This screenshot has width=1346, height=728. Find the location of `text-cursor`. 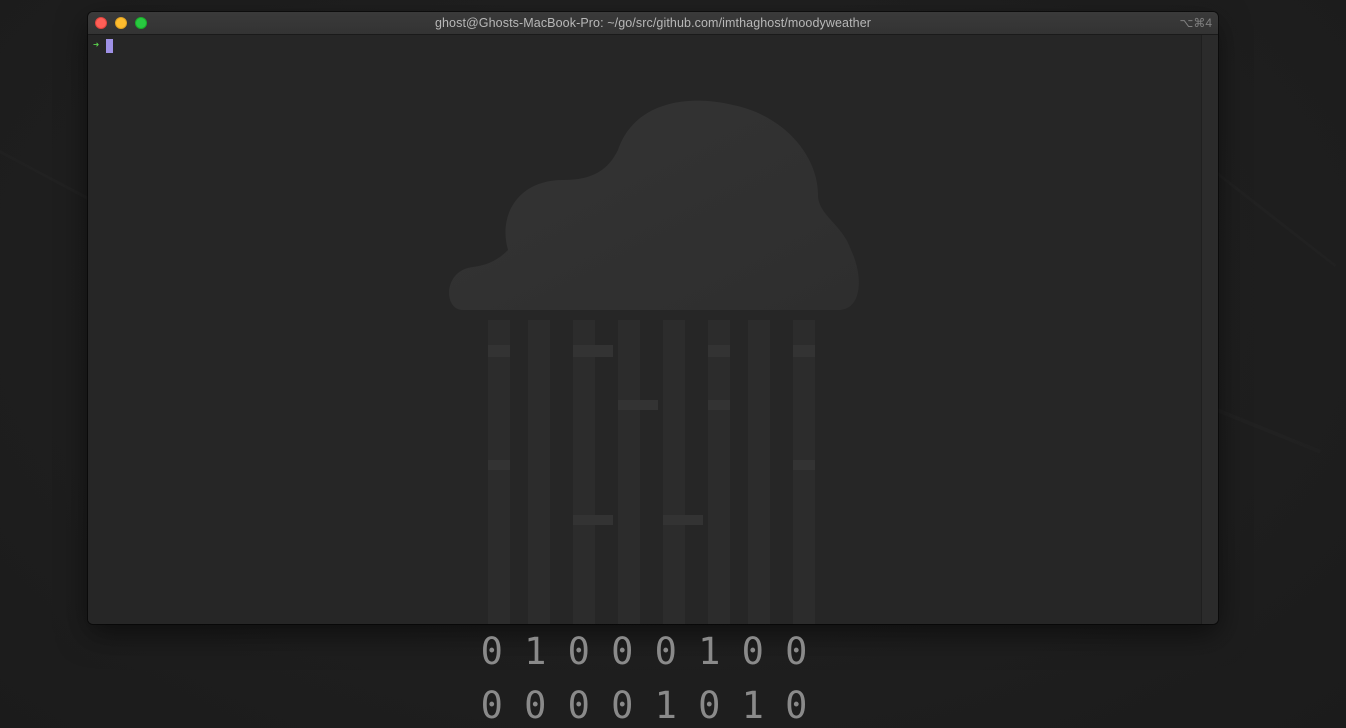

text-cursor is located at coordinates (109, 45).